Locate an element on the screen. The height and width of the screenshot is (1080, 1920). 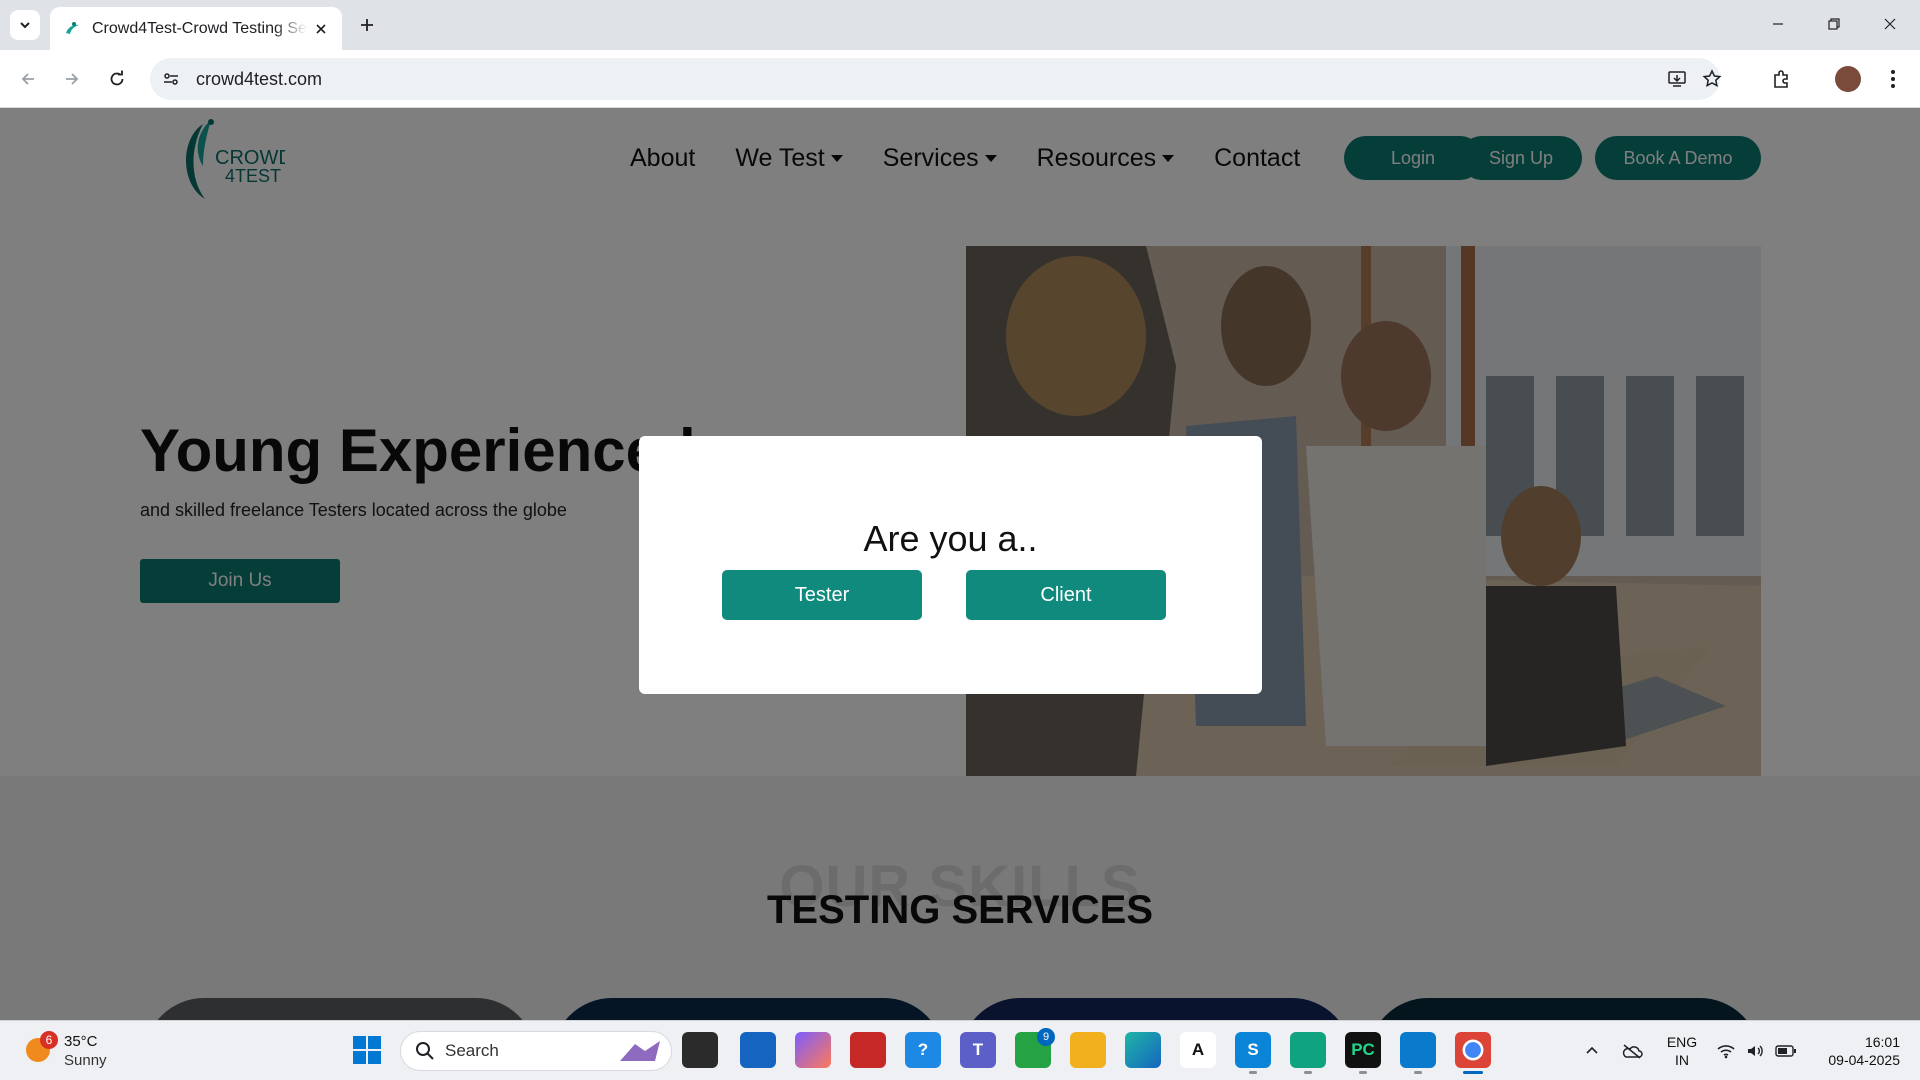
adobe-acrobat-icon: A is located at coordinates (1198, 1050).